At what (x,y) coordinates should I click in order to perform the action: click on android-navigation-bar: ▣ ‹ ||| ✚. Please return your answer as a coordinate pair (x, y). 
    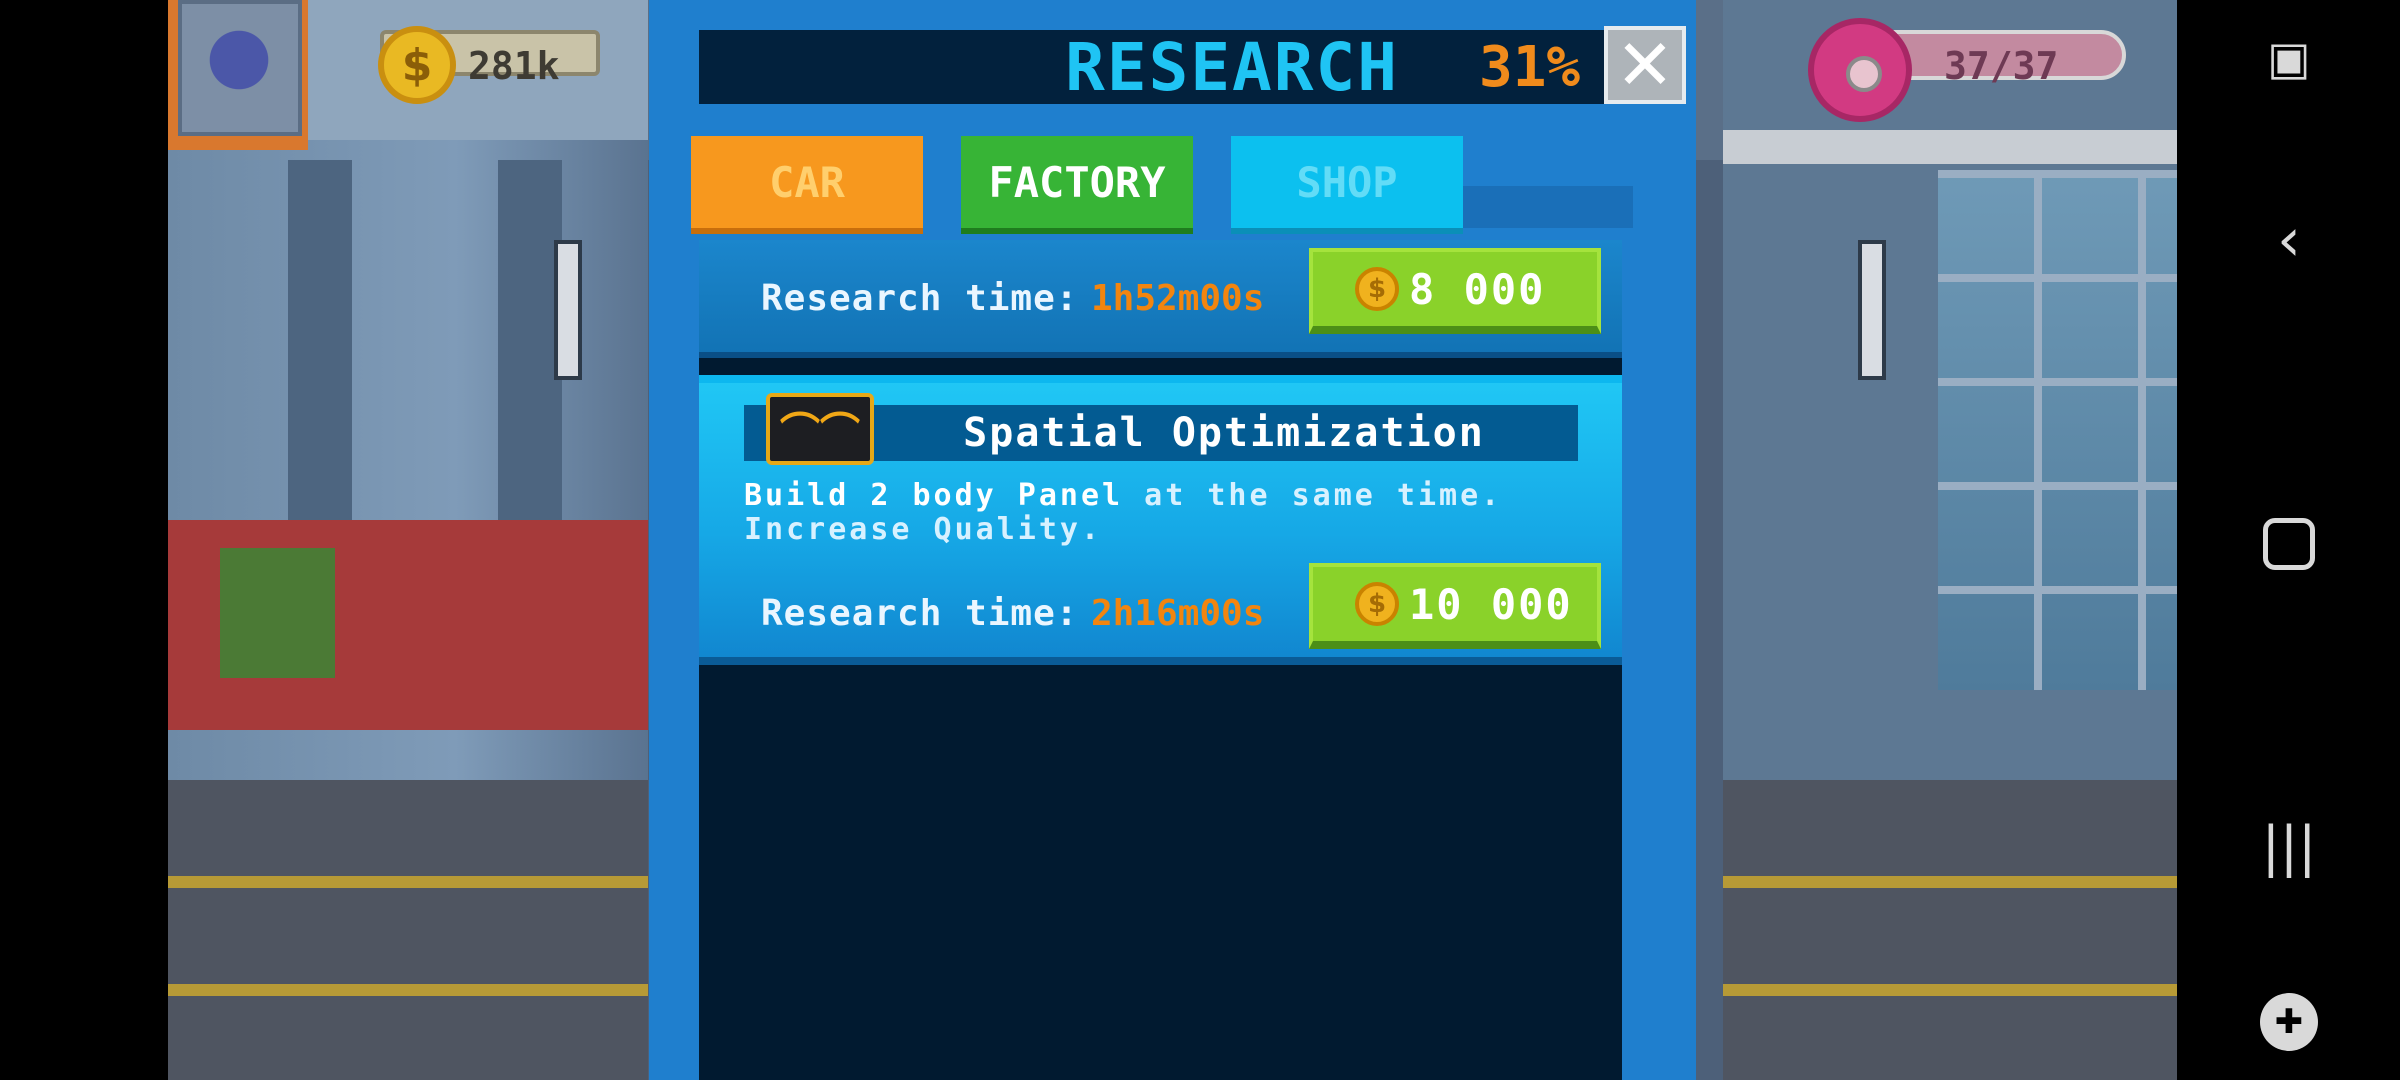
    Looking at the image, I should click on (2288, 540).